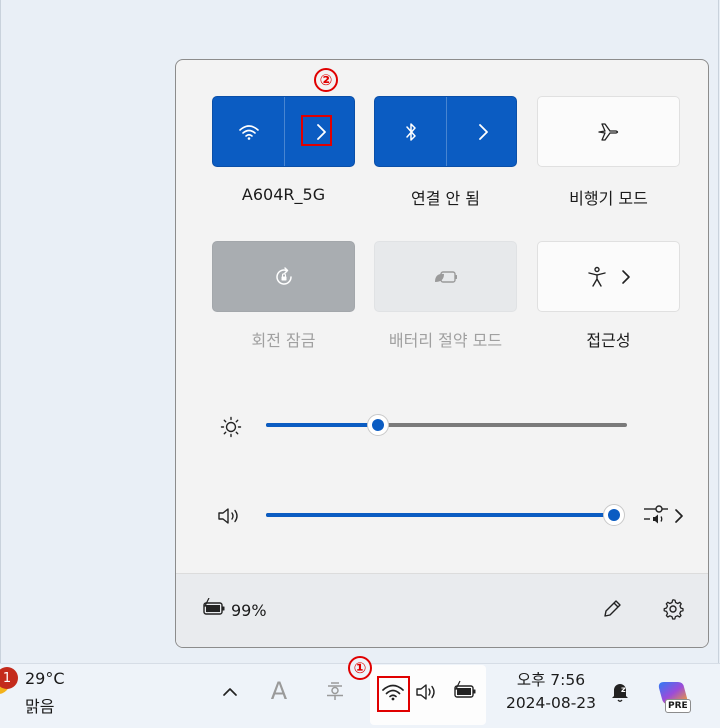  What do you see at coordinates (673, 609) in the screenshot?
I see `settings-gear-icon` at bounding box center [673, 609].